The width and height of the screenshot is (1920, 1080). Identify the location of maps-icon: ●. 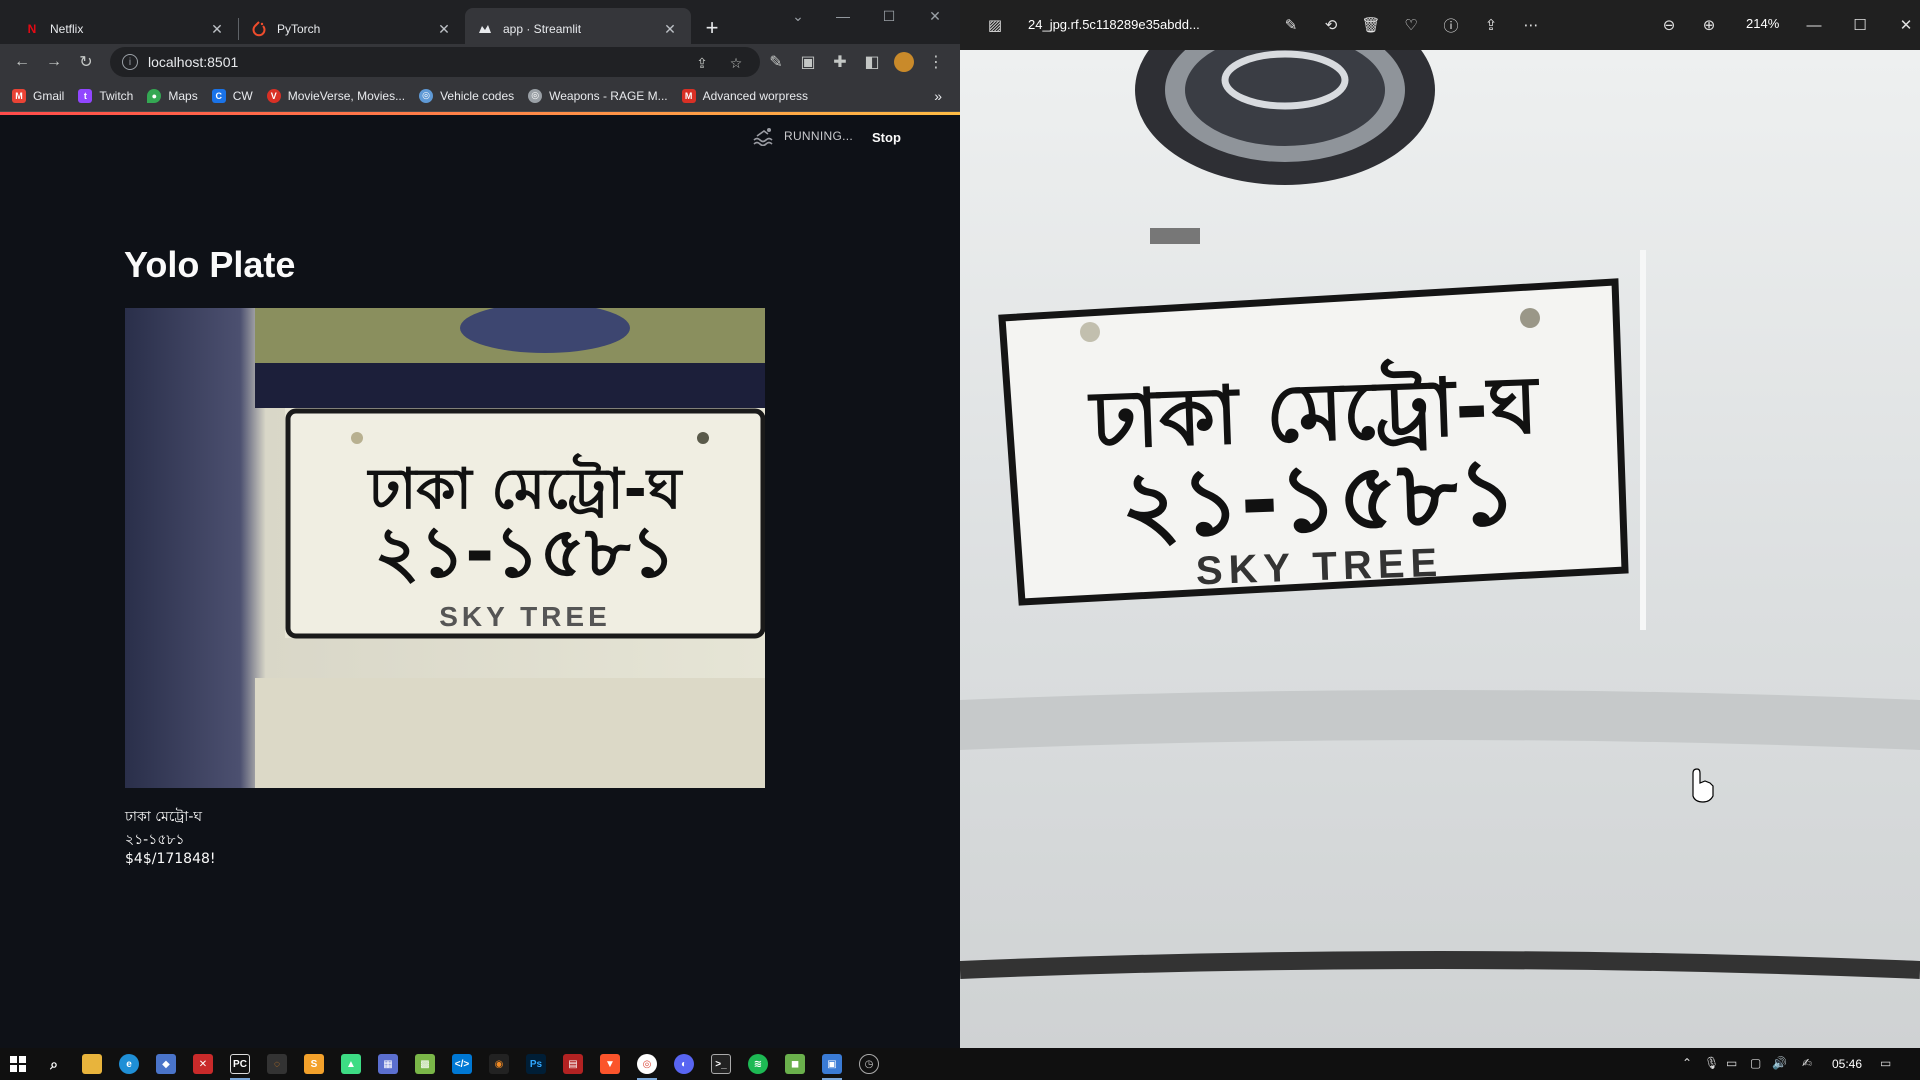
(154, 95).